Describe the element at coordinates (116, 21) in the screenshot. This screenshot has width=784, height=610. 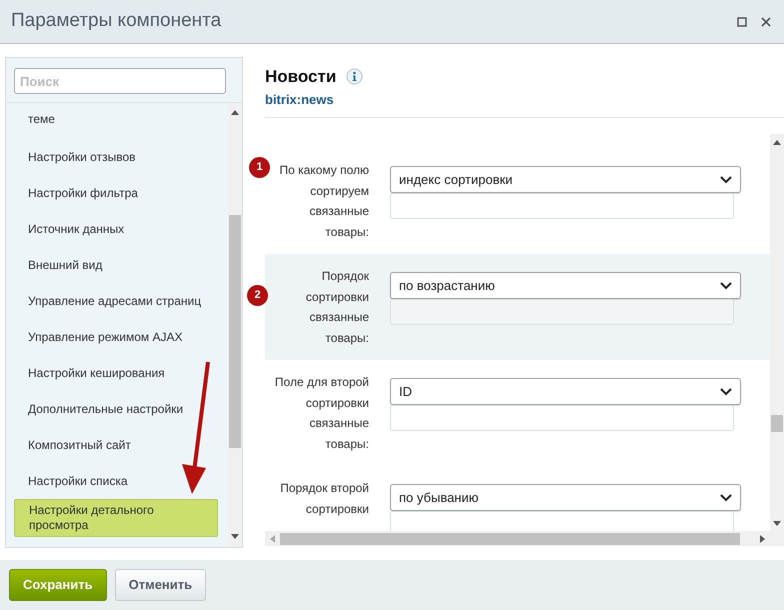
I see `window-title: Параметры компонента` at that location.